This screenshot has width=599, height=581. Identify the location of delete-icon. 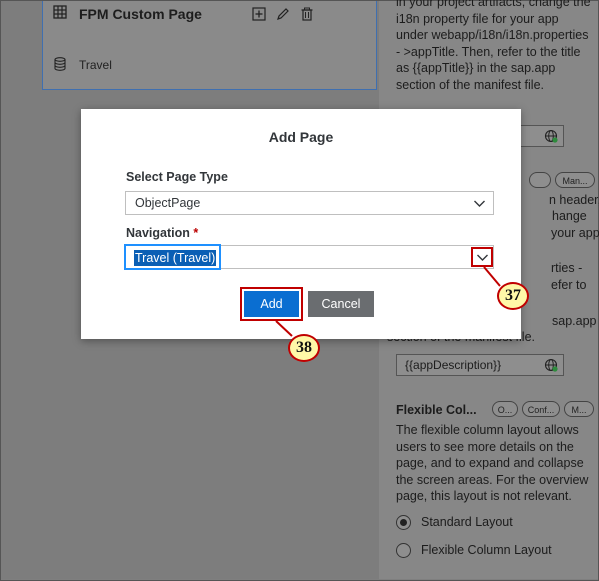
(307, 14).